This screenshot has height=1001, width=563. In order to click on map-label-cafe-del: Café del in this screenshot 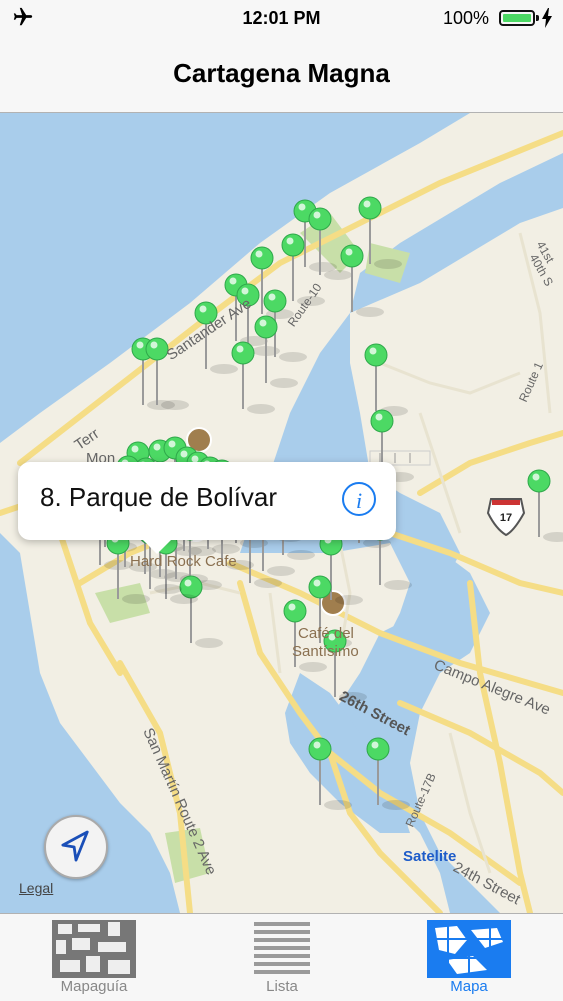, I will do `click(326, 633)`.